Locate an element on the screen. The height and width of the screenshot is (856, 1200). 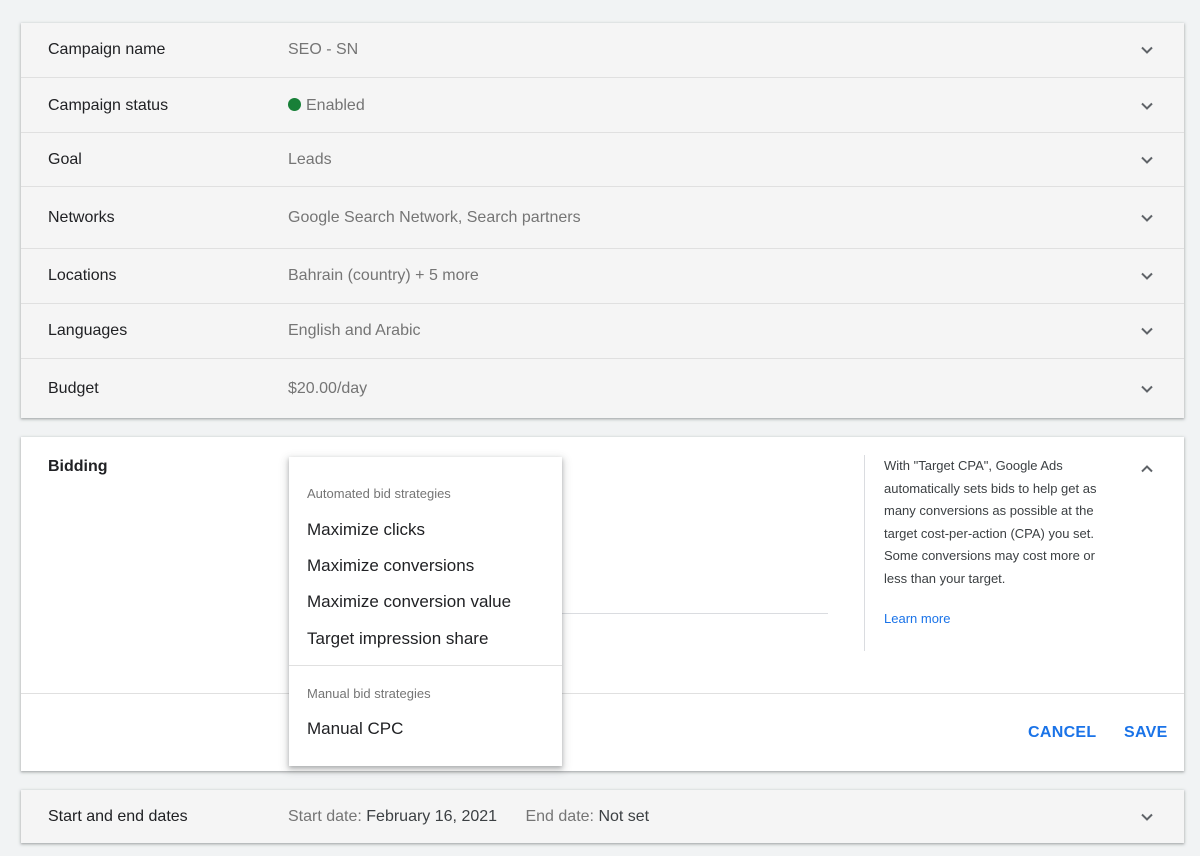
menu-divider is located at coordinates (425, 665).